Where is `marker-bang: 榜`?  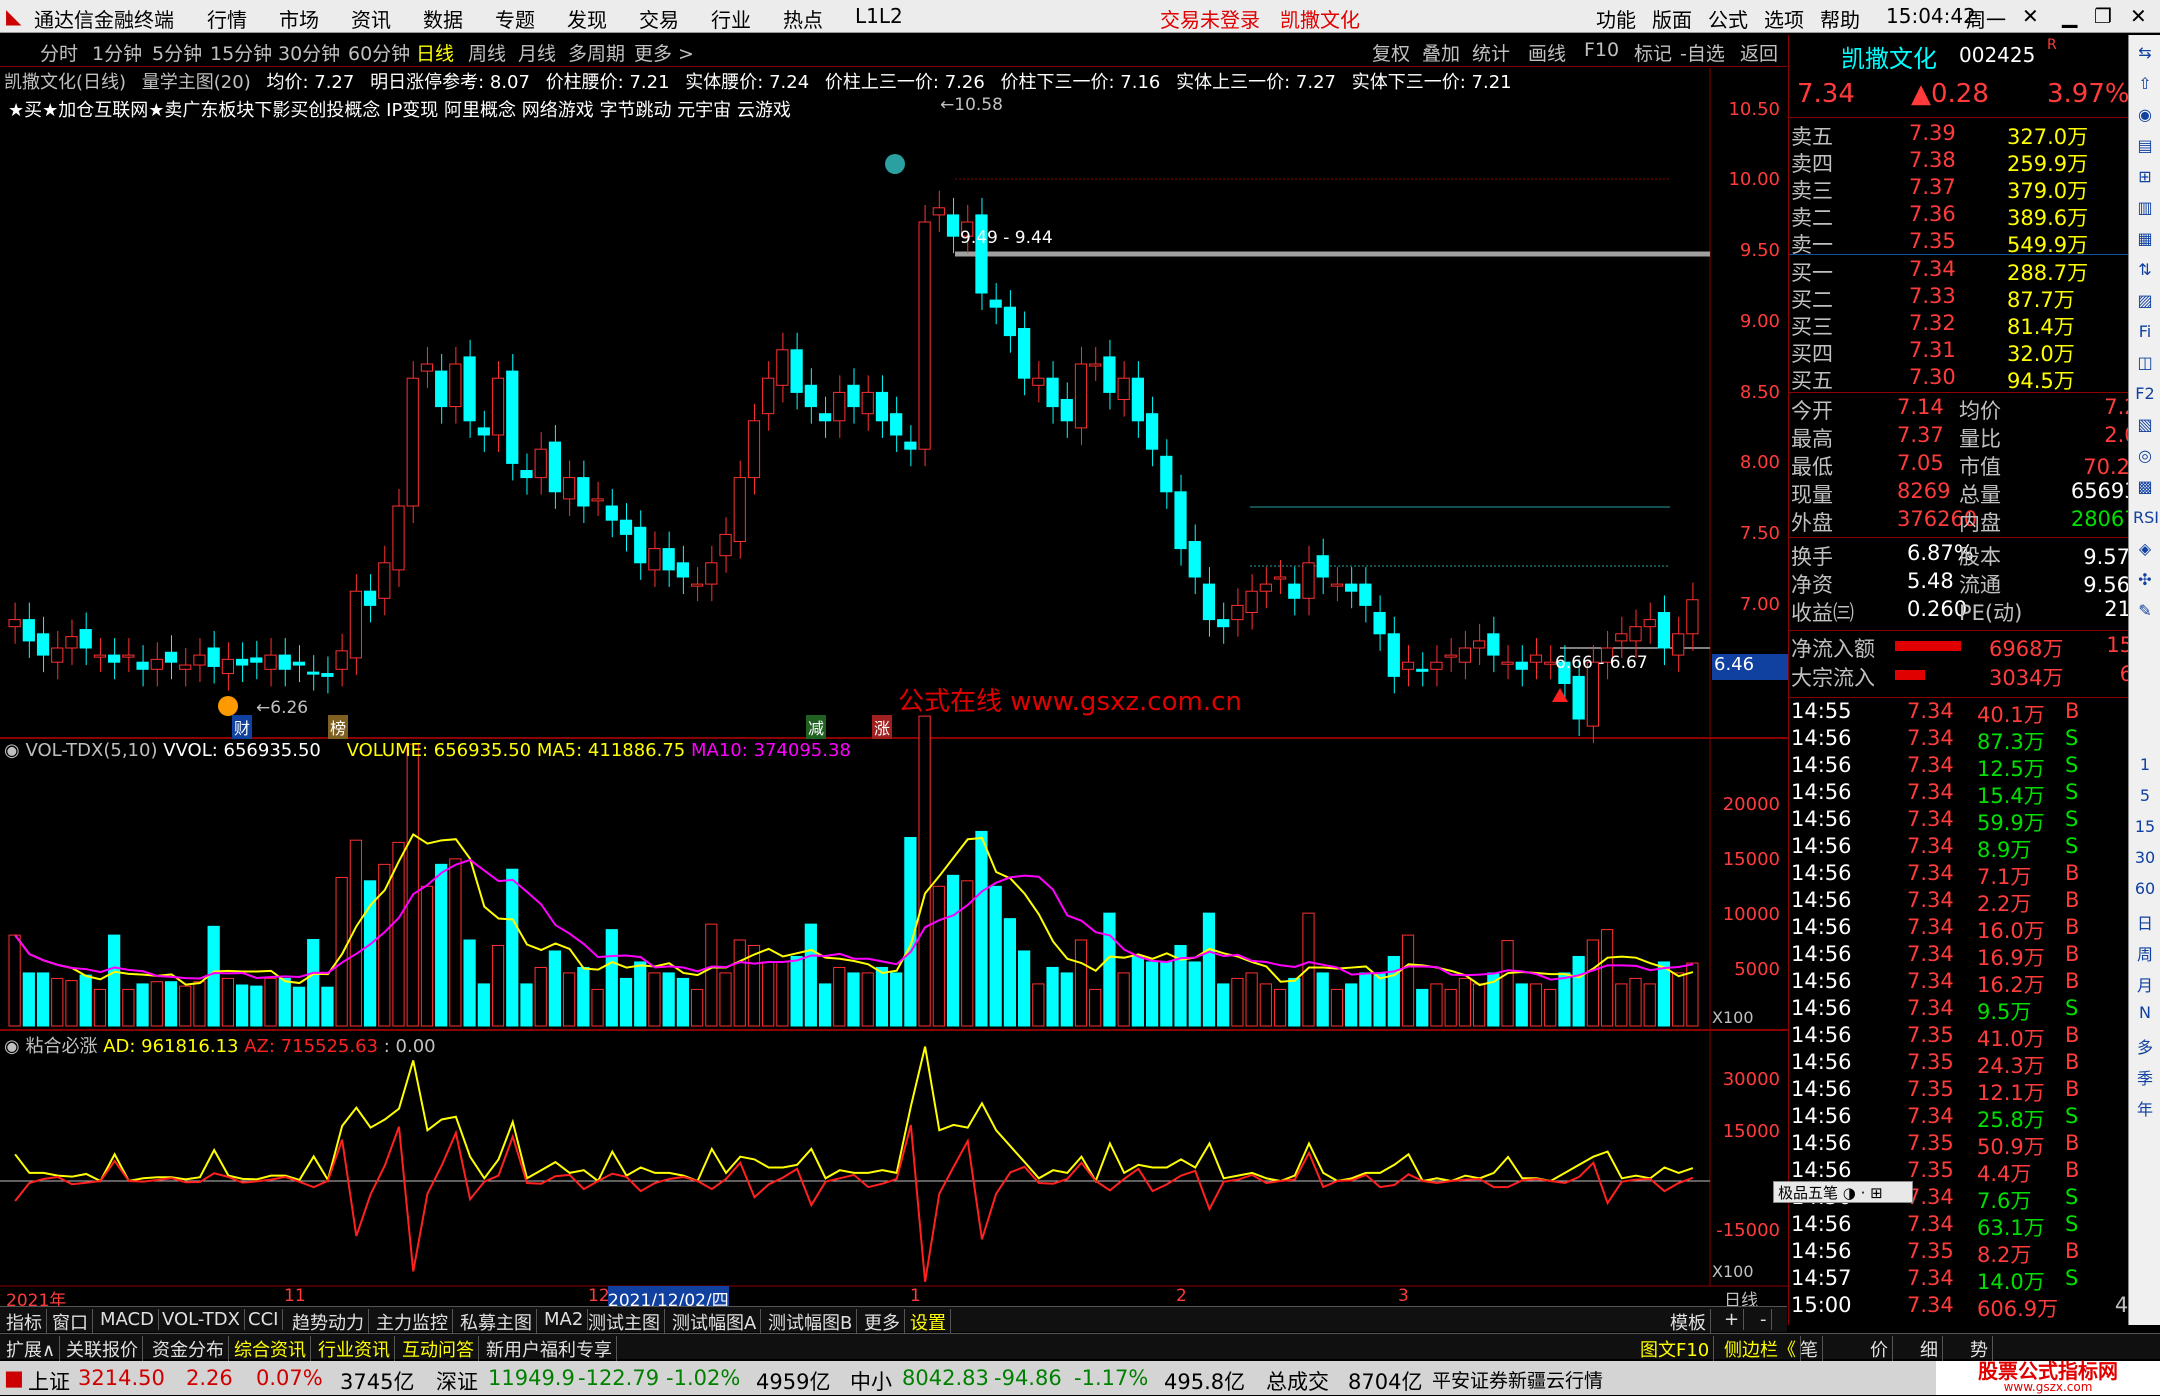
marker-bang: 榜 is located at coordinates (338, 727).